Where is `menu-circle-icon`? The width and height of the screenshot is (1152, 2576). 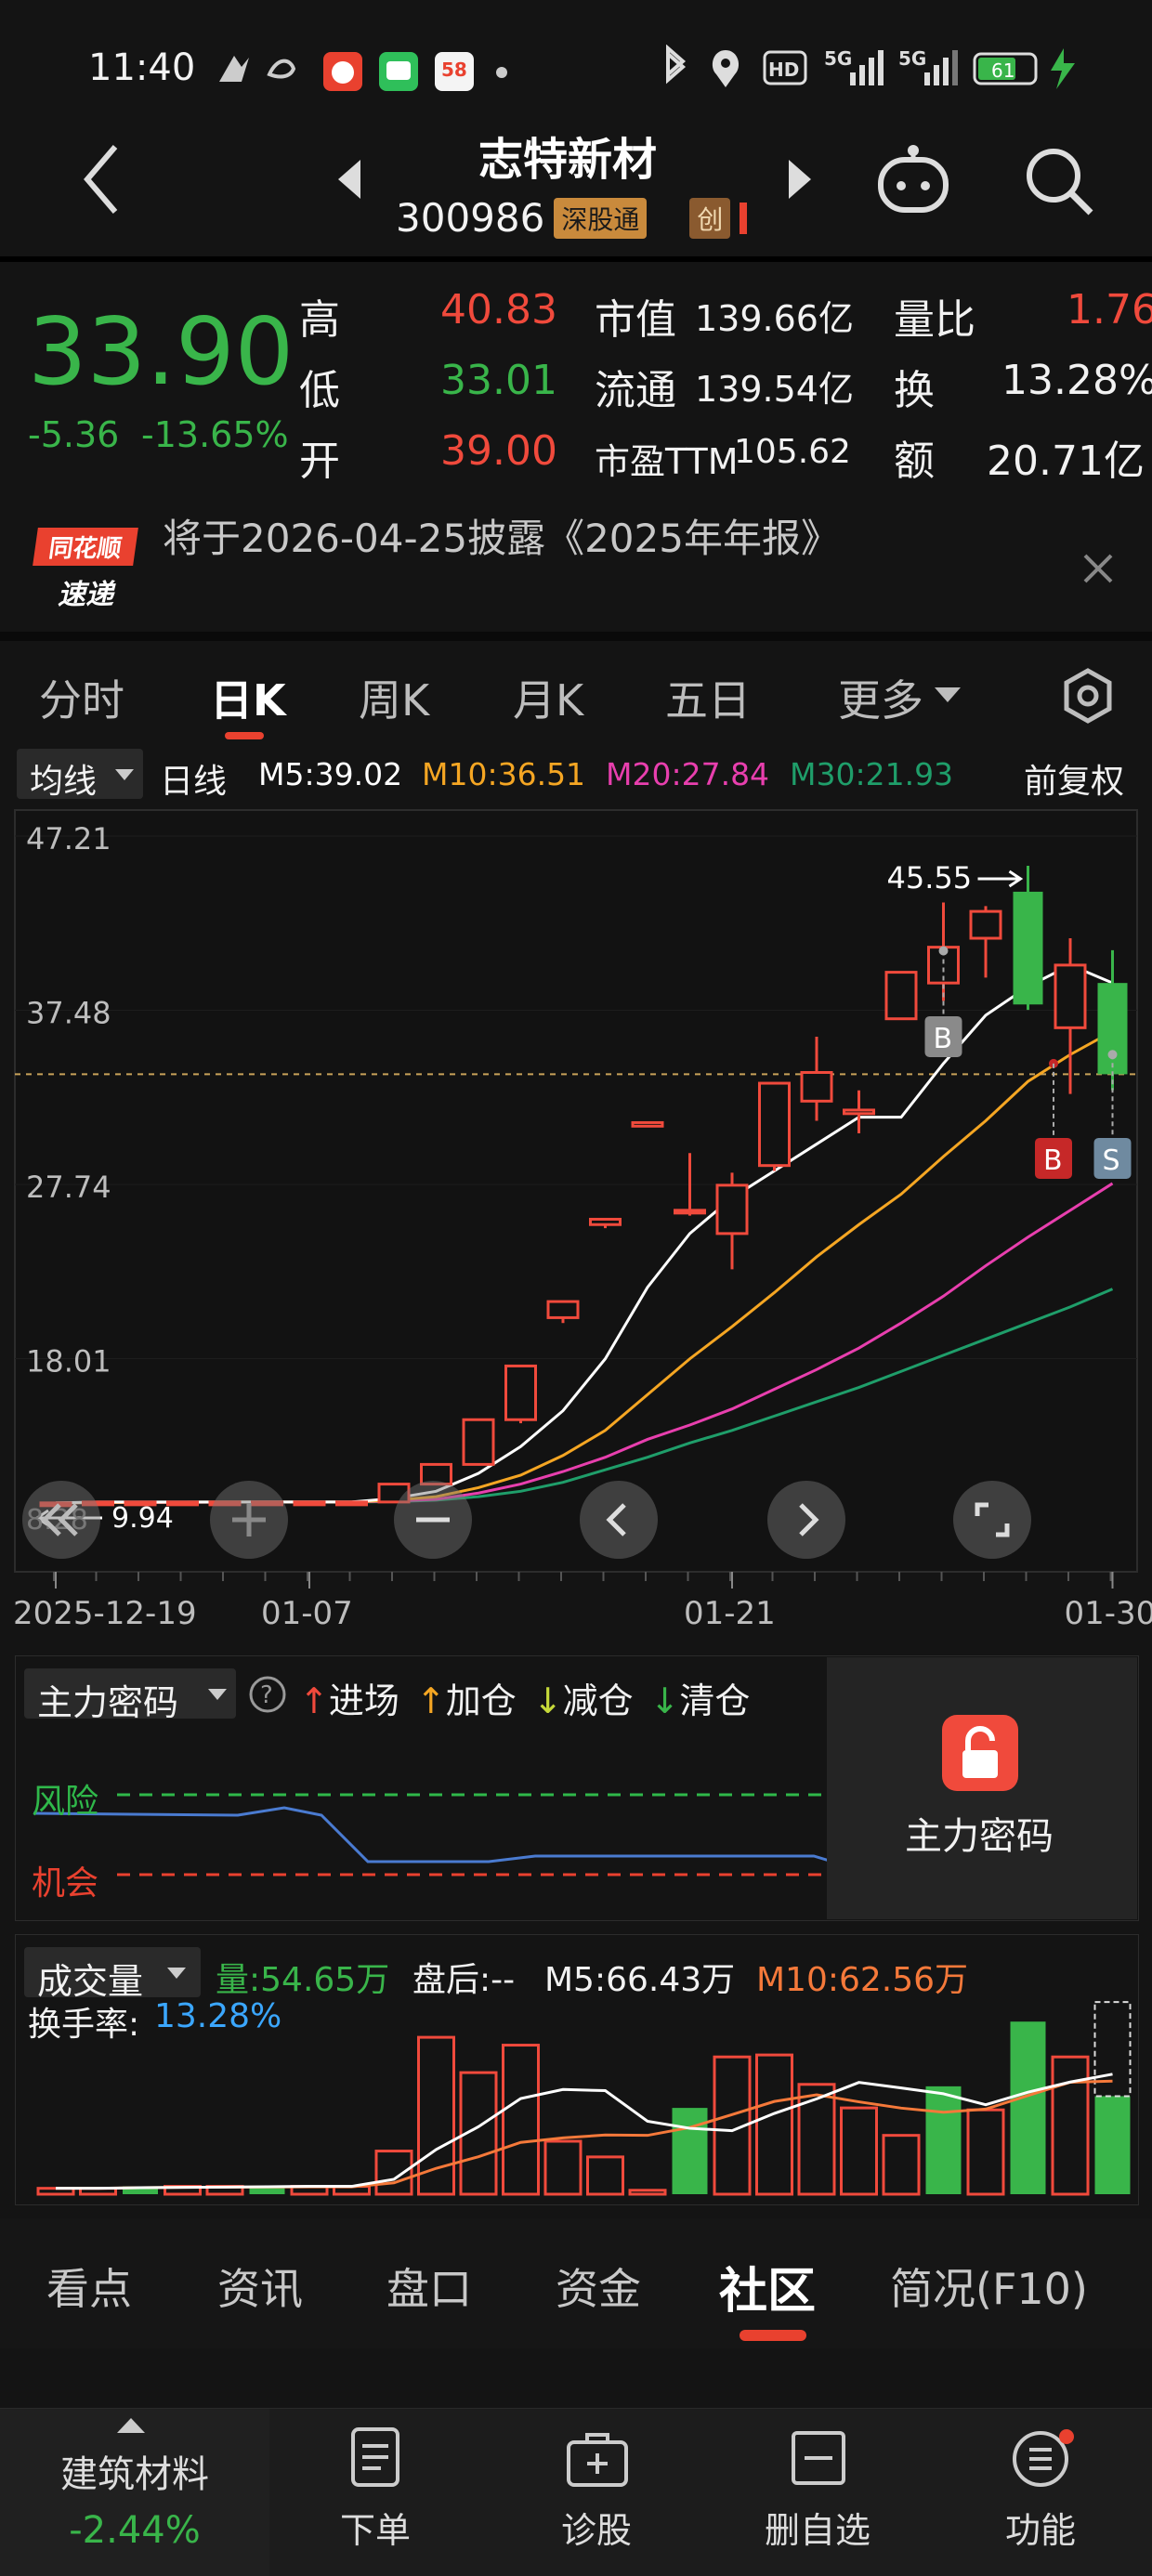
menu-circle-icon is located at coordinates (1043, 2459).